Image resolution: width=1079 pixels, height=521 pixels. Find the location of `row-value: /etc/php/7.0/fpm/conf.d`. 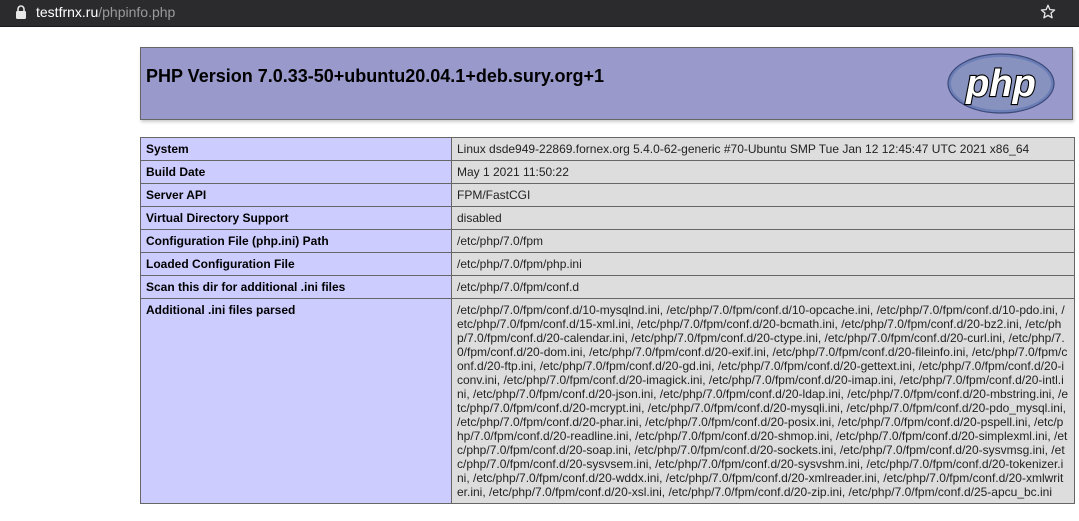

row-value: /etc/php/7.0/fpm/conf.d is located at coordinates (763, 287).